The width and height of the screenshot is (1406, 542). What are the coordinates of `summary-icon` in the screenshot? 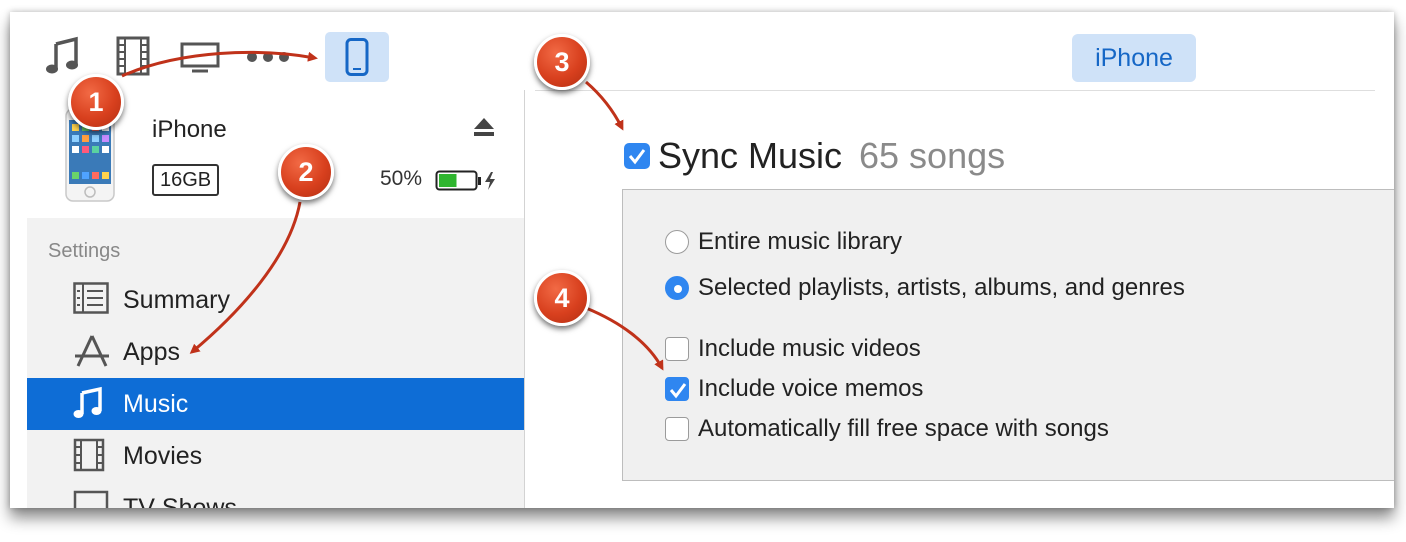 It's located at (91, 298).